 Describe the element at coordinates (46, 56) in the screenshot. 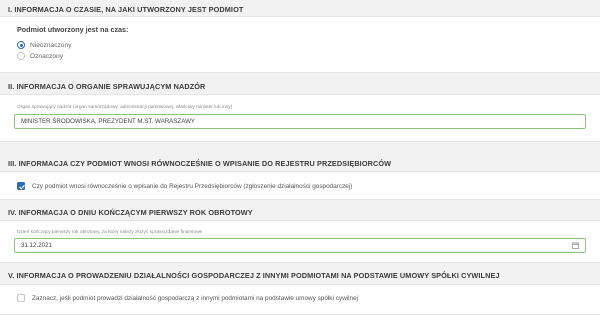

I see `radio-label: Oznaczony` at that location.